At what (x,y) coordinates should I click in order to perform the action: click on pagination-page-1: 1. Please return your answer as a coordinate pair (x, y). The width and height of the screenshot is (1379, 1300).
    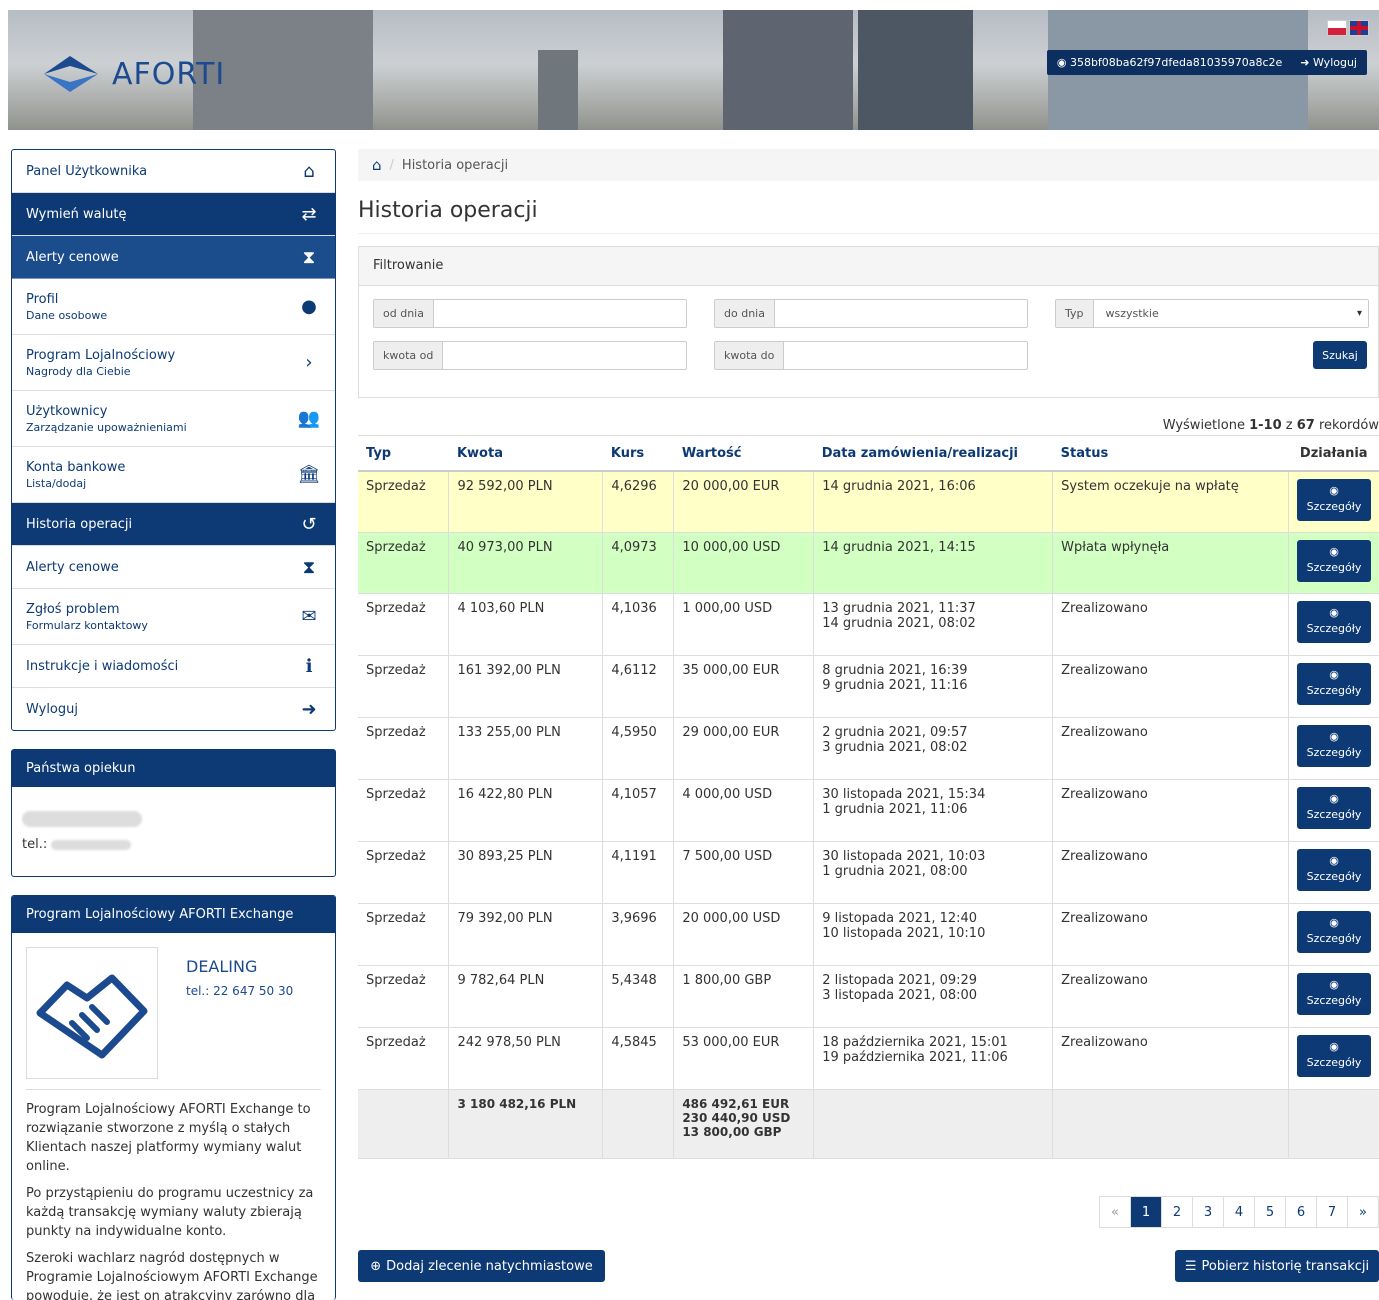
    Looking at the image, I should click on (1146, 1212).